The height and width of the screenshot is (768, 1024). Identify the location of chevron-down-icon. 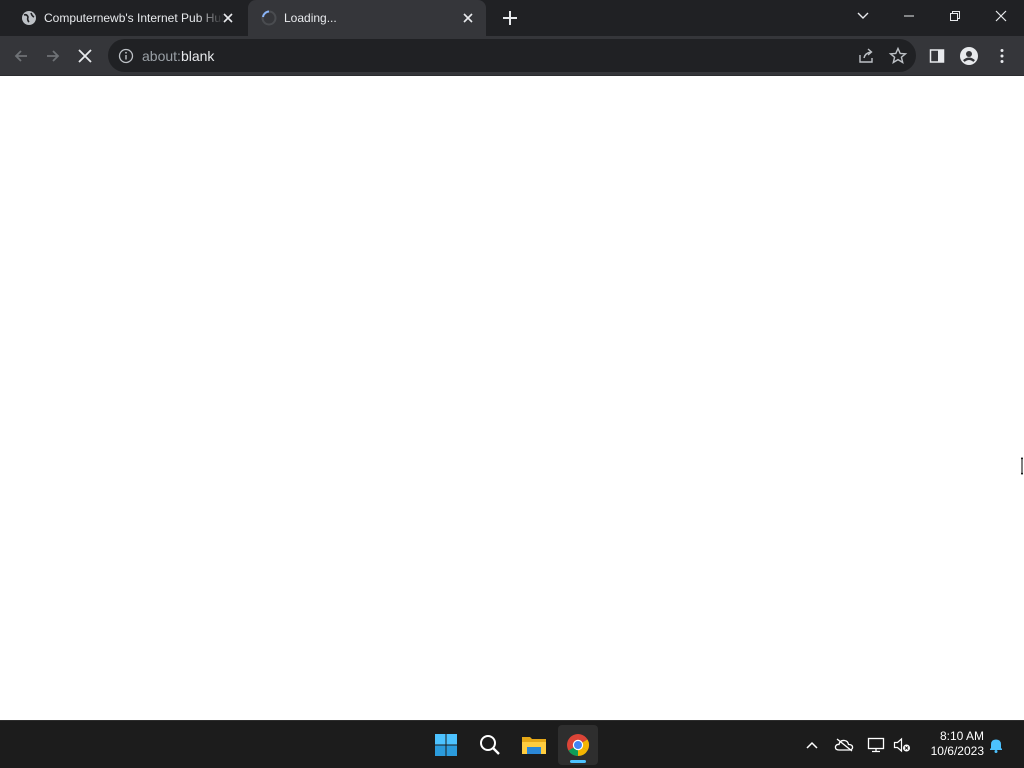
(863, 15).